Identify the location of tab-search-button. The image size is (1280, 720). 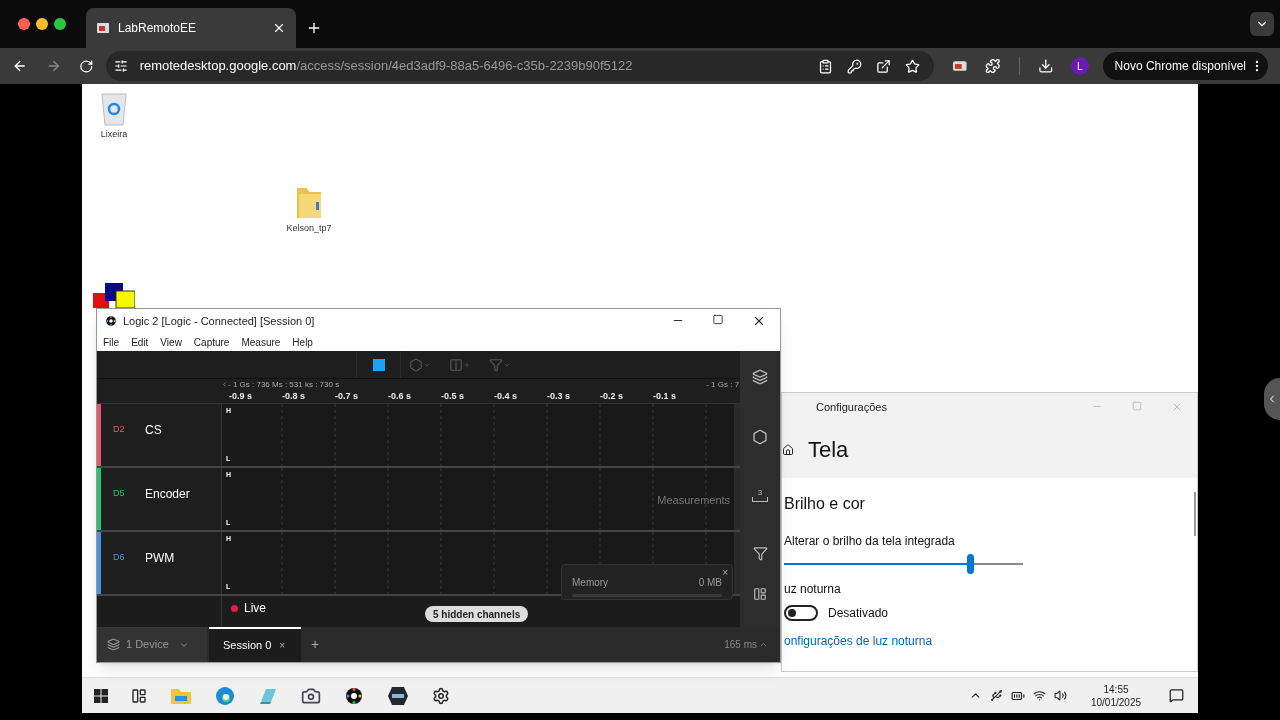
(1262, 24).